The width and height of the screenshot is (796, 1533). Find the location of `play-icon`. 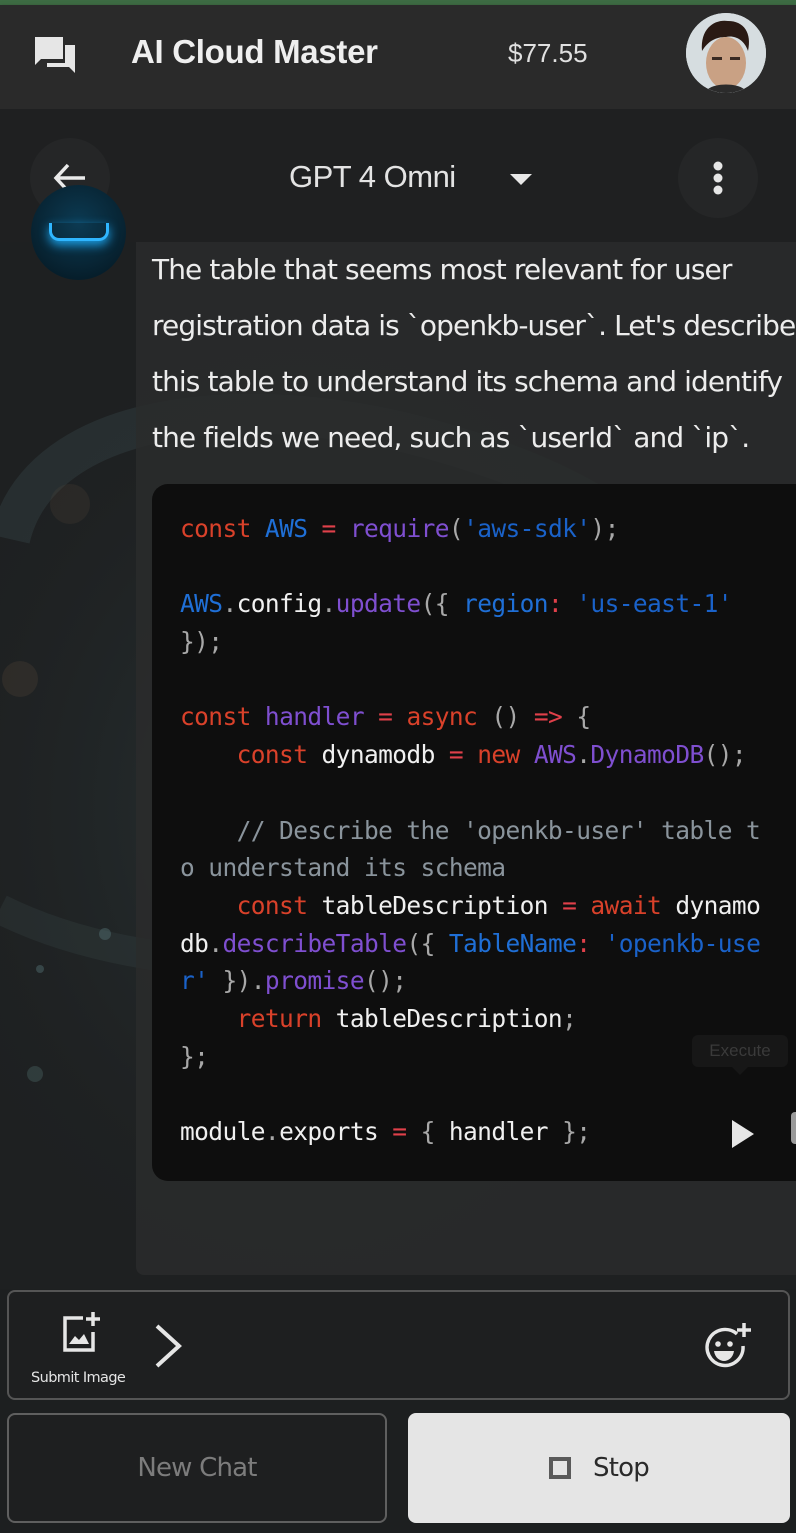

play-icon is located at coordinates (743, 1134).